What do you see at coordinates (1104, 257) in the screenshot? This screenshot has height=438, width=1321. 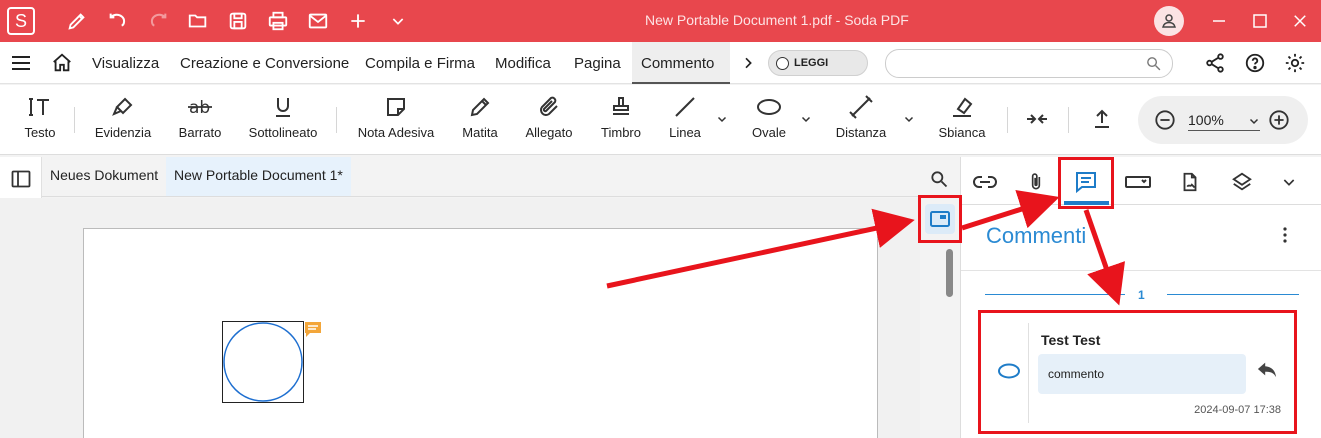 I see `arrow-to-comment-card` at bounding box center [1104, 257].